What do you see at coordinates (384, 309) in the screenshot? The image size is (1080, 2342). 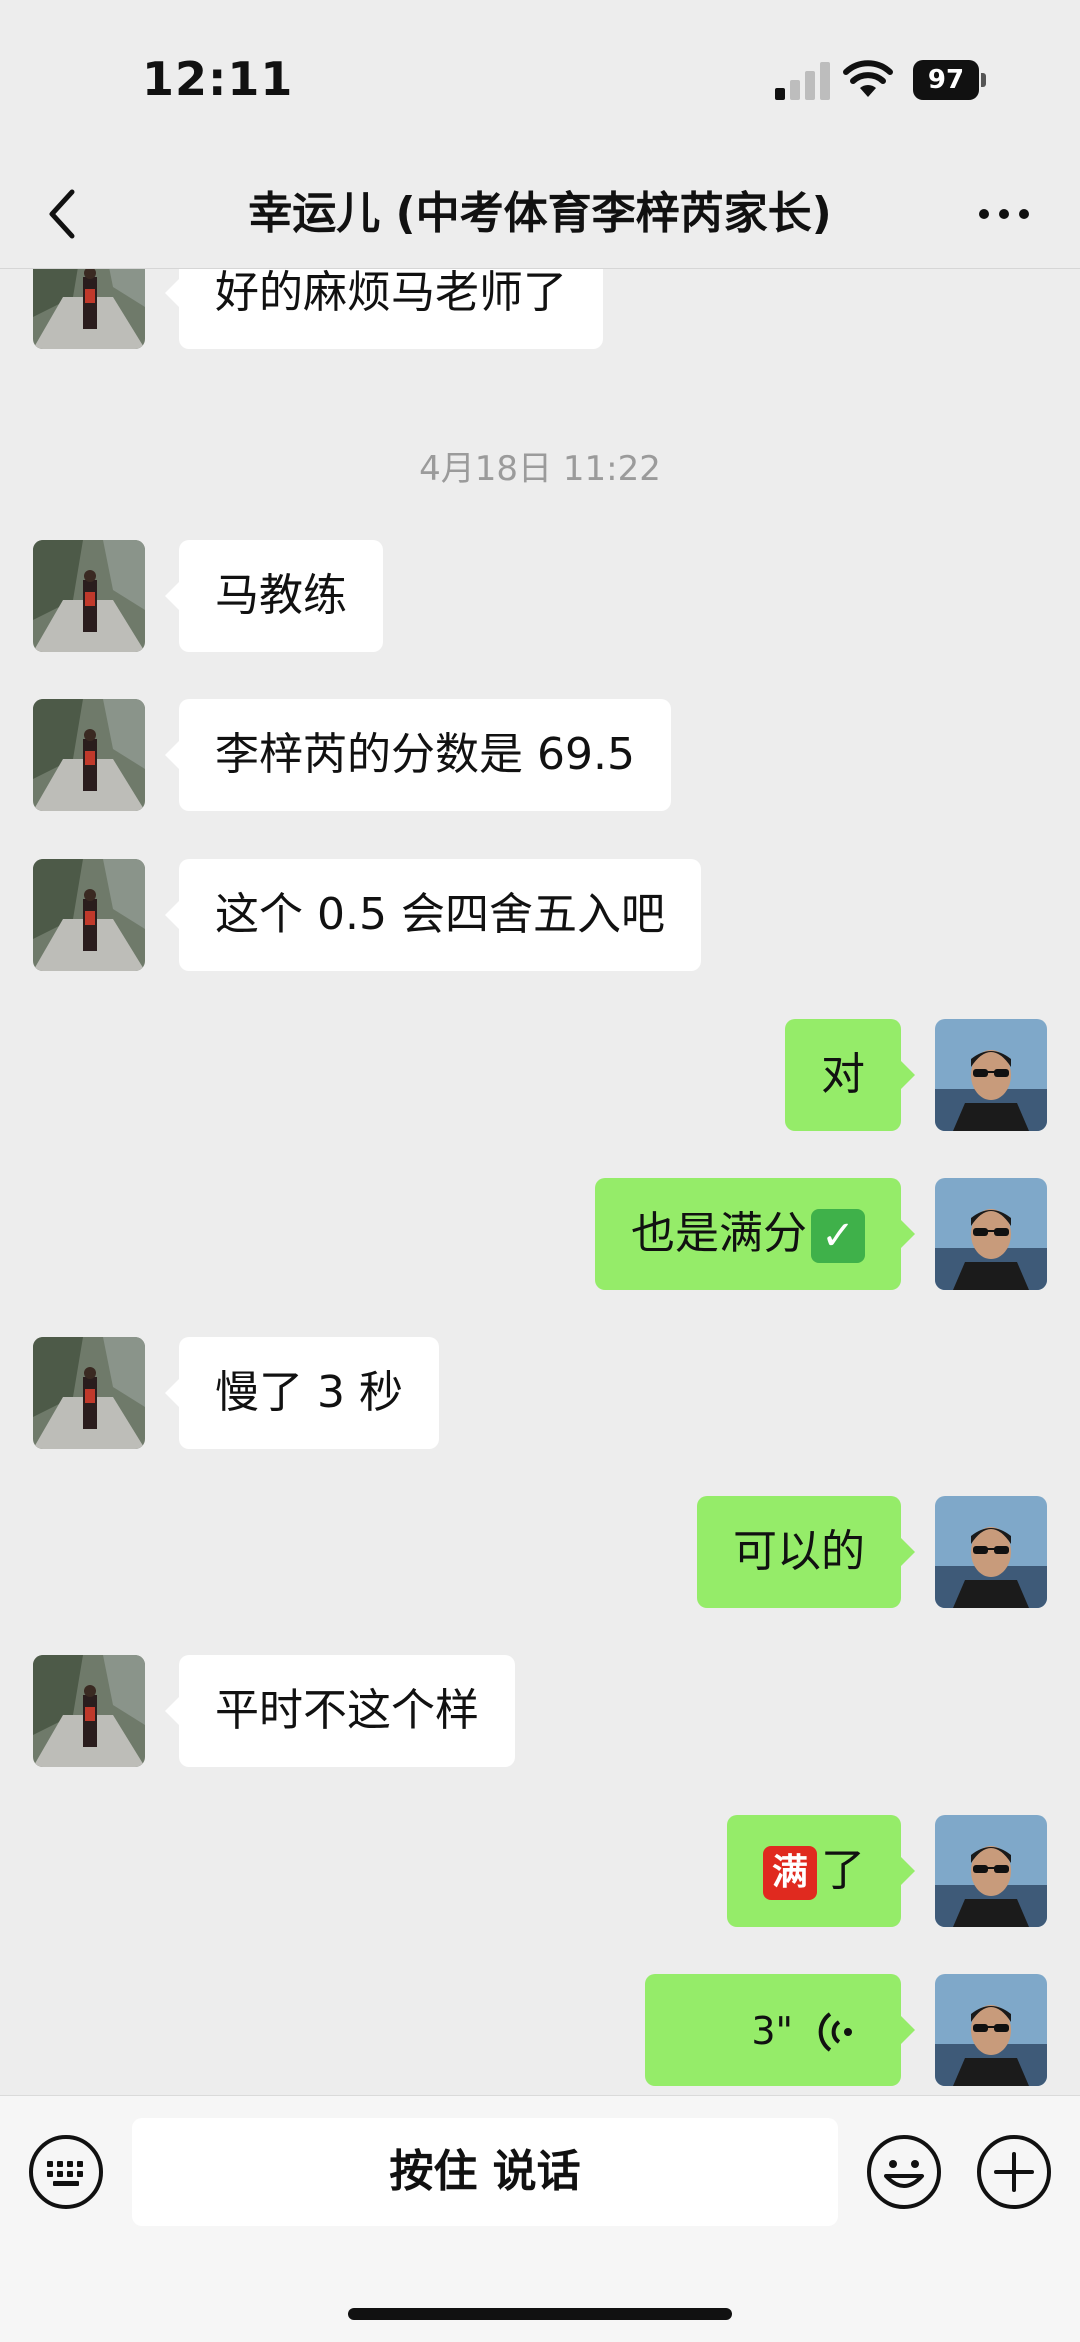 I see `message-bubble: 好的麻烦马老师了` at bounding box center [384, 309].